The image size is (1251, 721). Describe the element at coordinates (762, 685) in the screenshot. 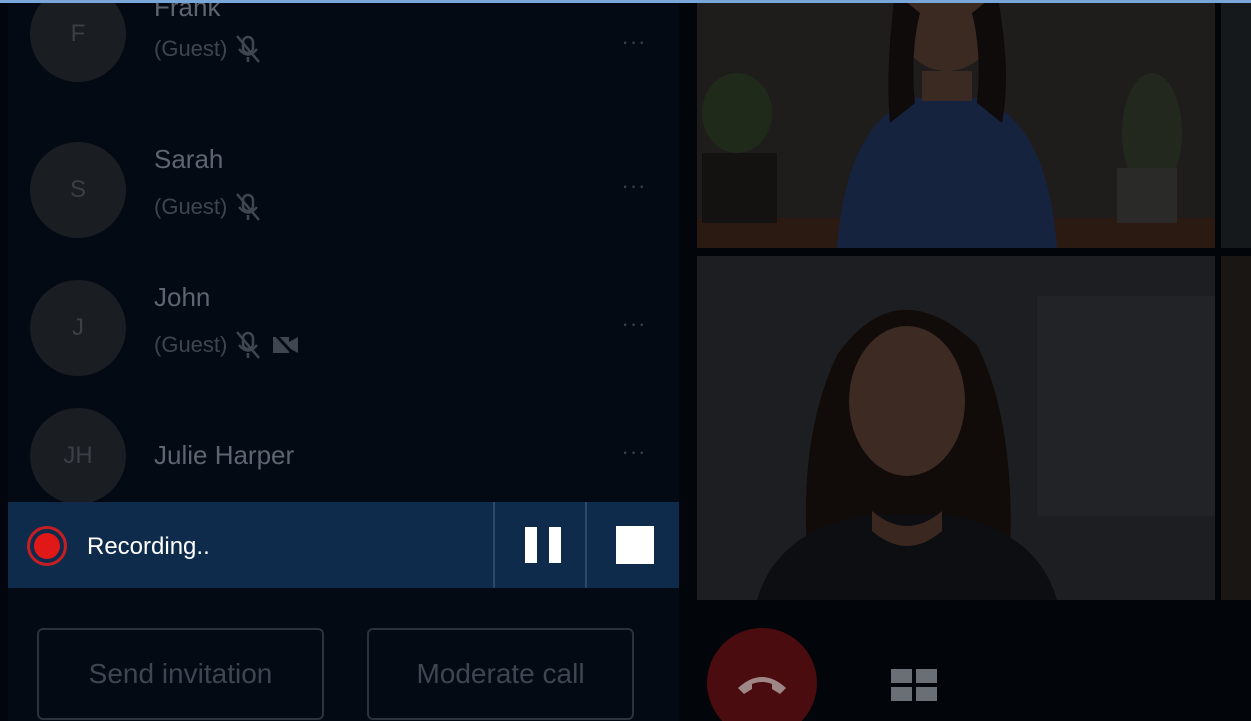

I see `hang-up-icon` at that location.